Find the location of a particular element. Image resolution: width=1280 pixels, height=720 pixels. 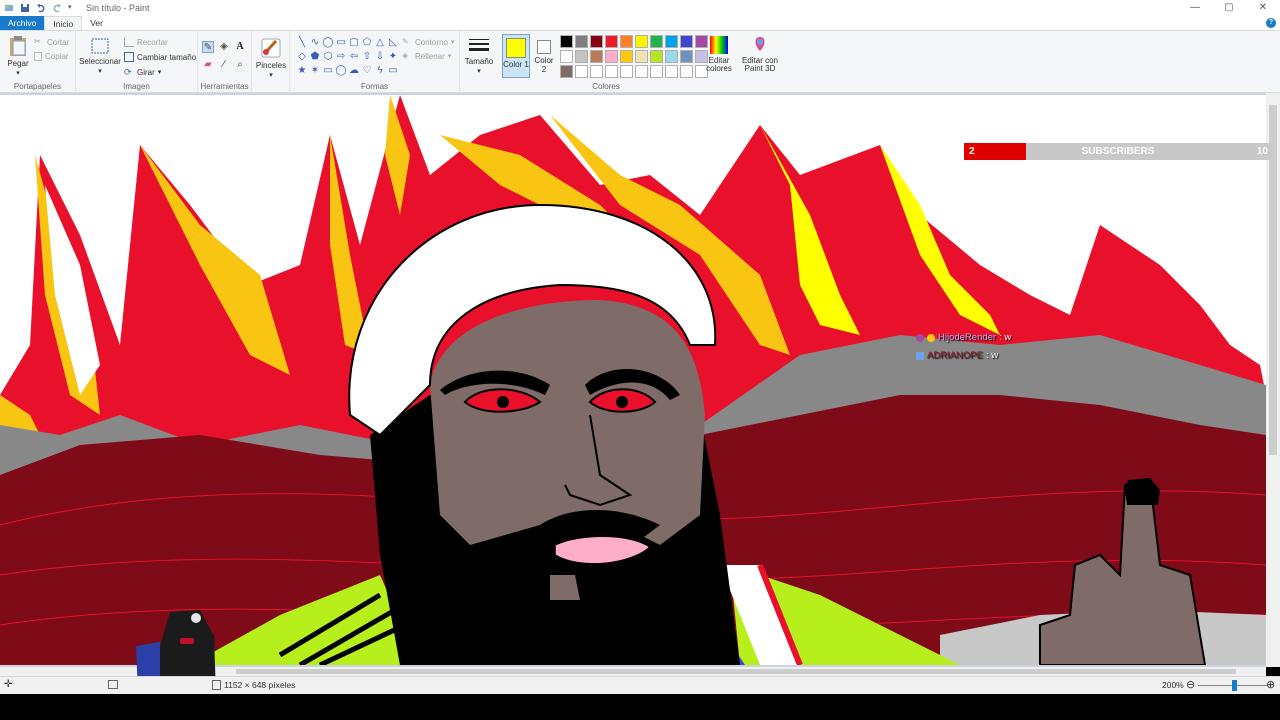

right-arrow-shape-icon: ⇨ is located at coordinates (341, 57).